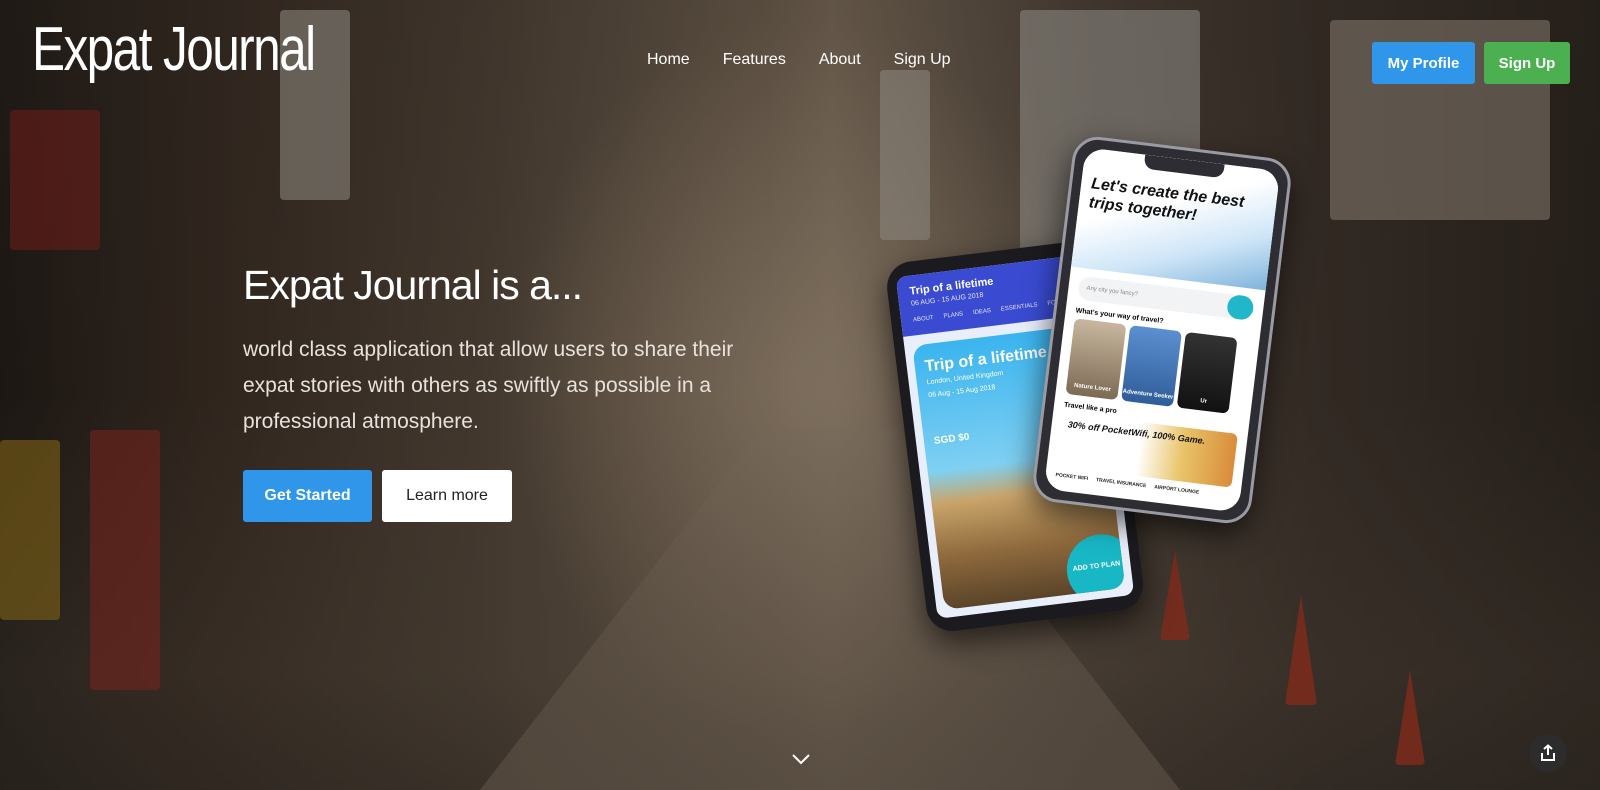 This screenshot has height=790, width=1600. I want to click on my-profile-button: My Profile, so click(1423, 63).